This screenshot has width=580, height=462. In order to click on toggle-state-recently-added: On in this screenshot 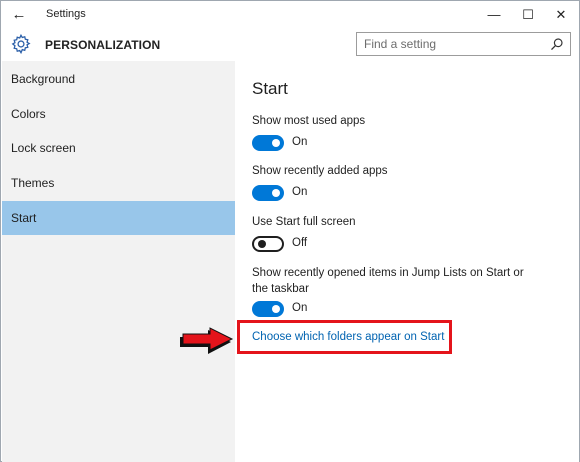, I will do `click(300, 192)`.